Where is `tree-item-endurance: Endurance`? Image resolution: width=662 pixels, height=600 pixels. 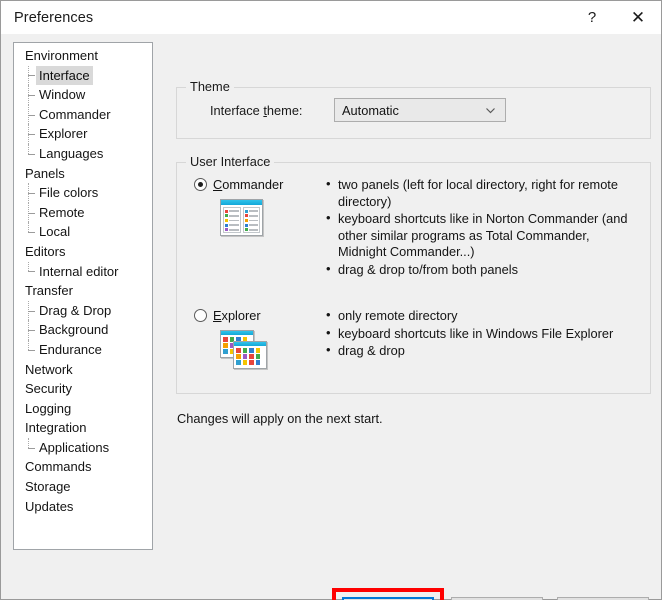 tree-item-endurance: Endurance is located at coordinates (83, 349).